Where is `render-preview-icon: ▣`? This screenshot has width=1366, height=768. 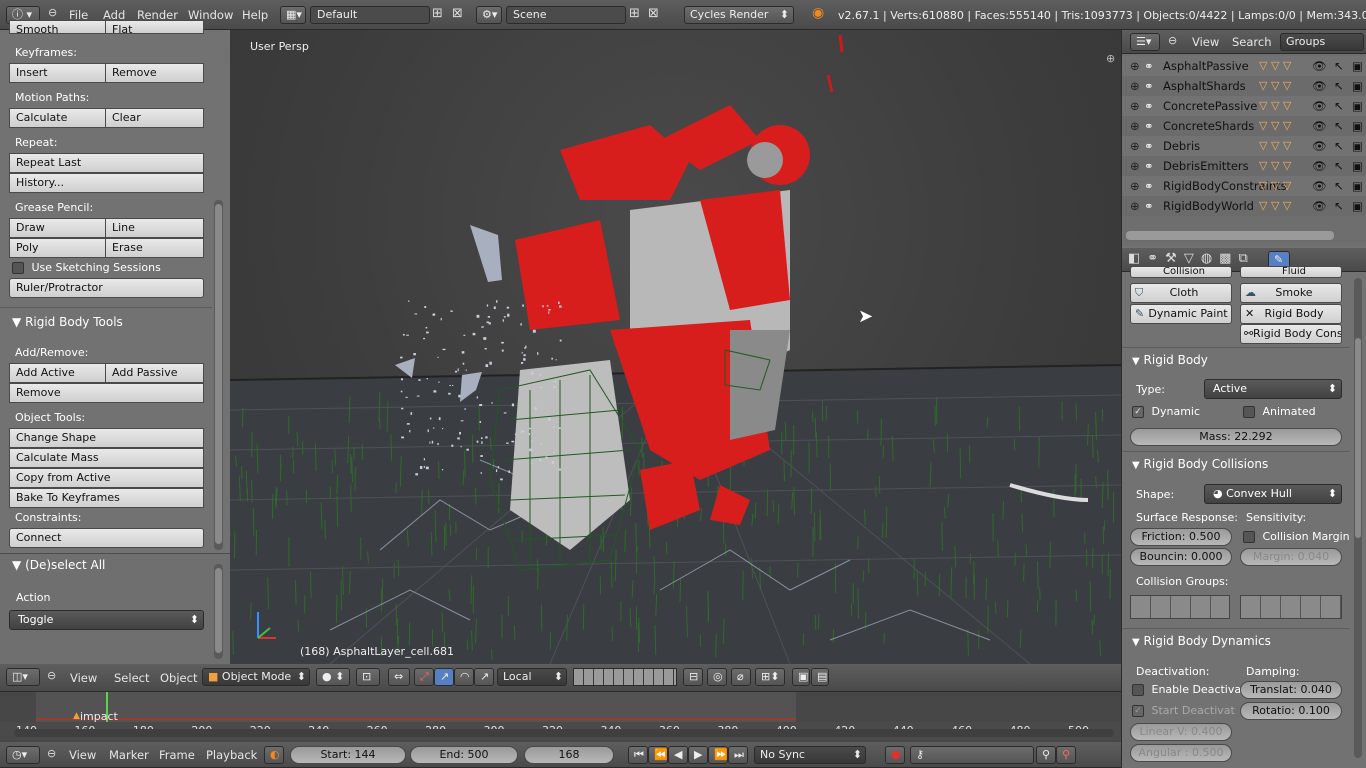
render-preview-icon: ▣ is located at coordinates (801, 677).